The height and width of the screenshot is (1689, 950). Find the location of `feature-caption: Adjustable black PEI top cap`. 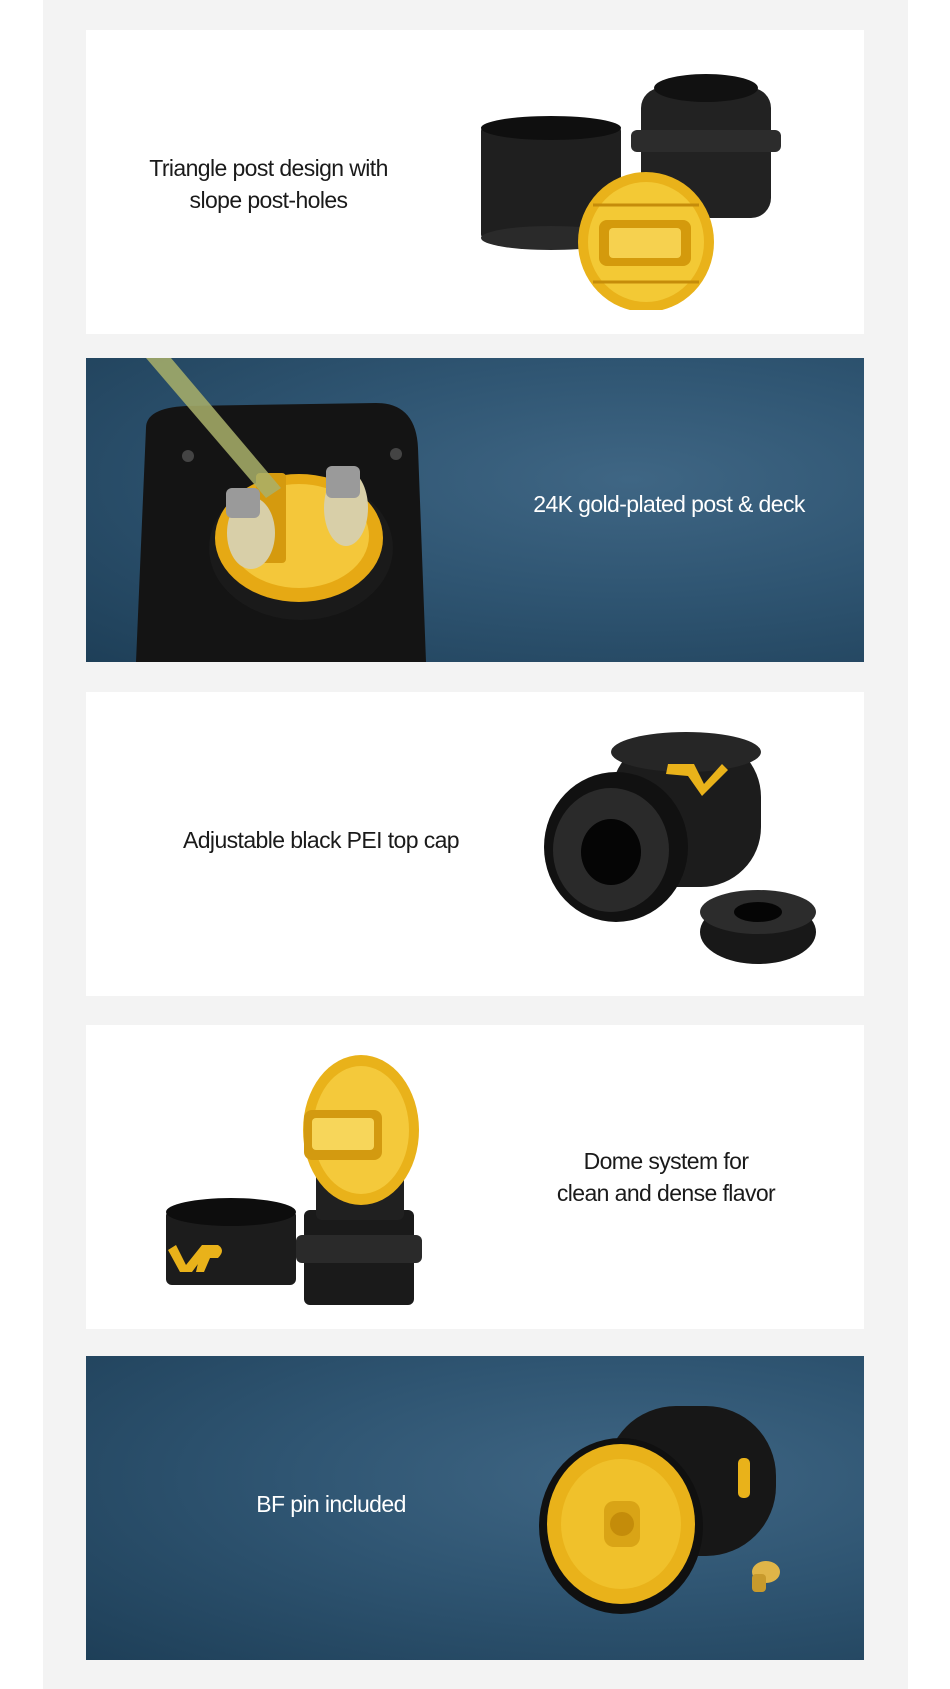

feature-caption: Adjustable black PEI top cap is located at coordinates (321, 840).